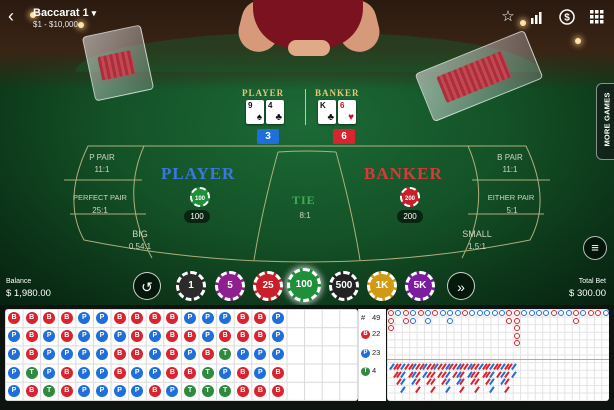 This screenshot has height=410, width=614. I want to click on double-button: », so click(461, 286).